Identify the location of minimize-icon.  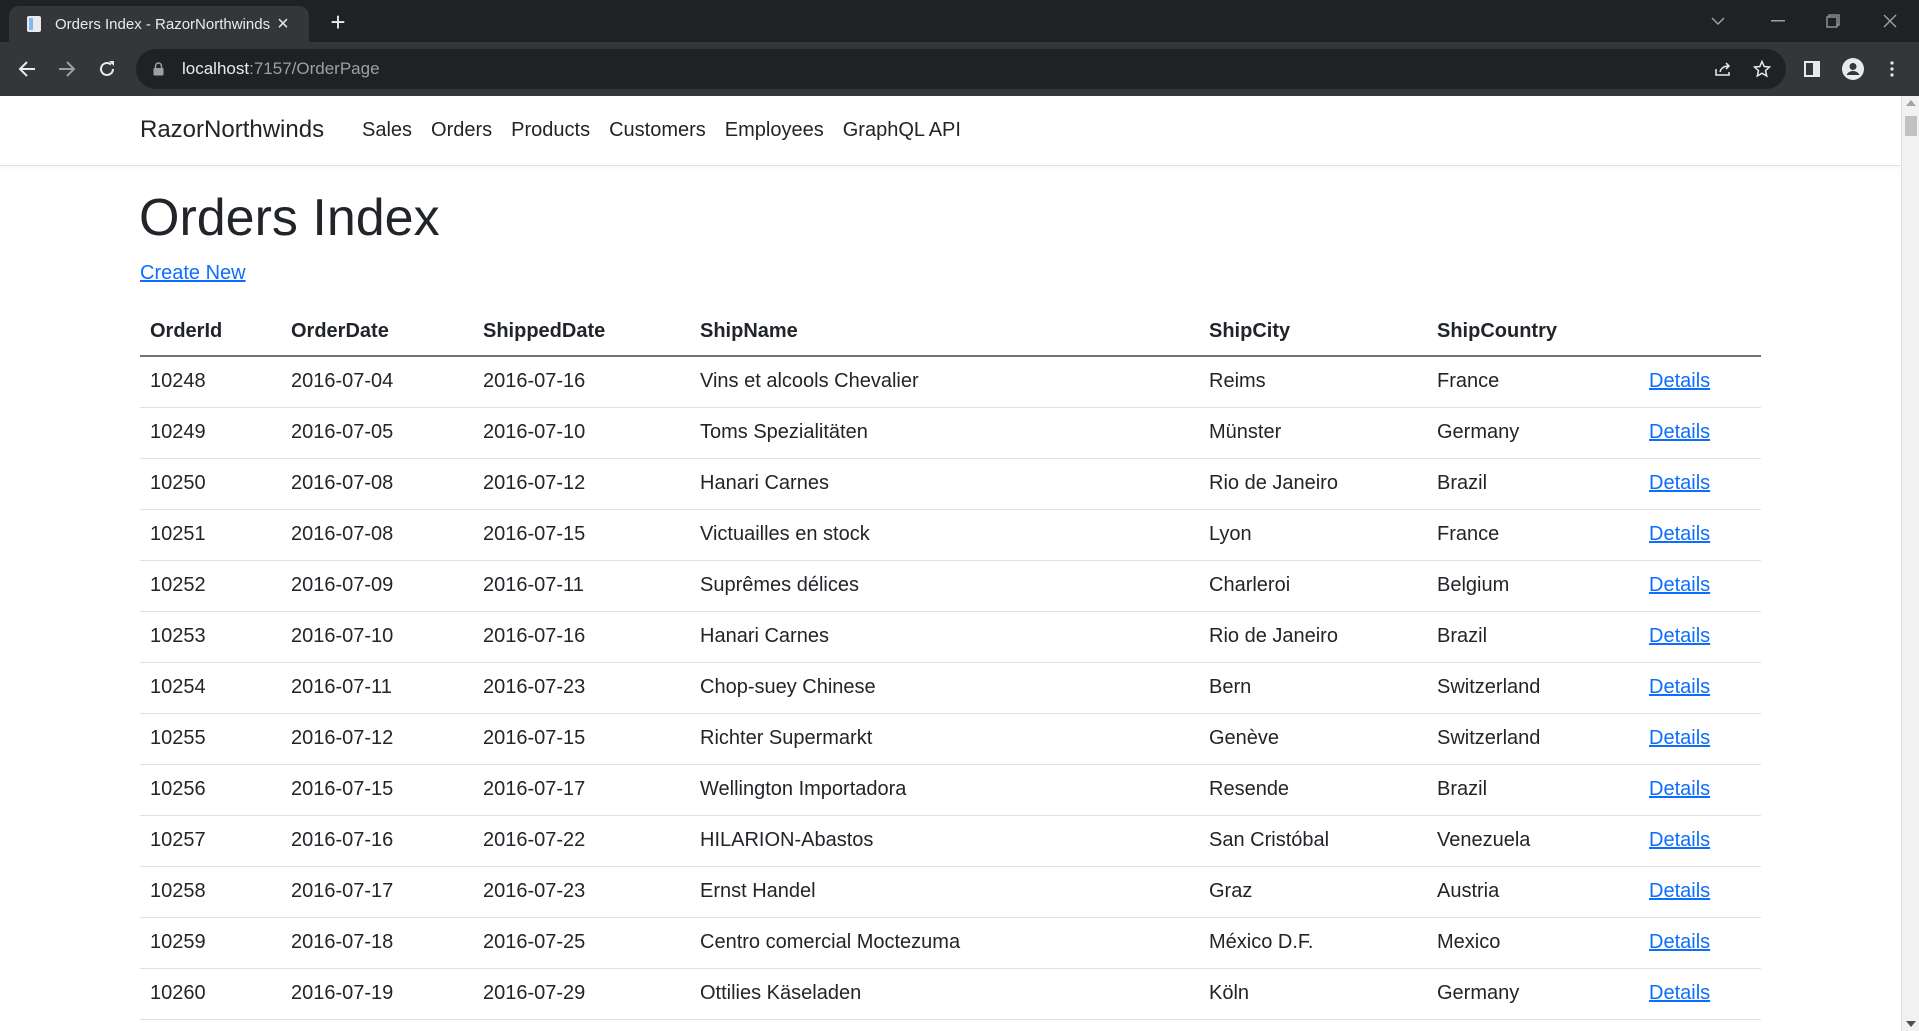
(1778, 21).